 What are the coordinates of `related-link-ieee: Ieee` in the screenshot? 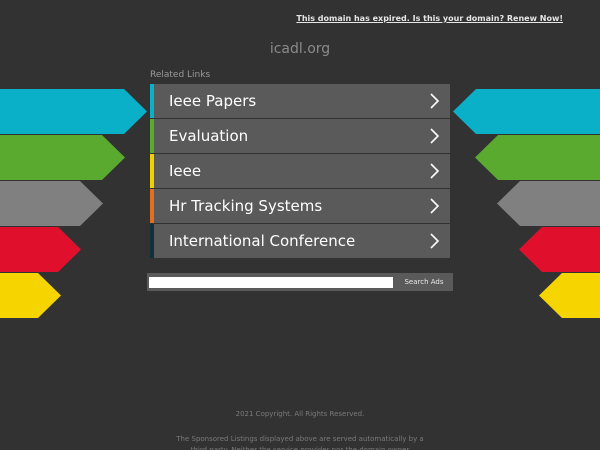 It's located at (300, 171).